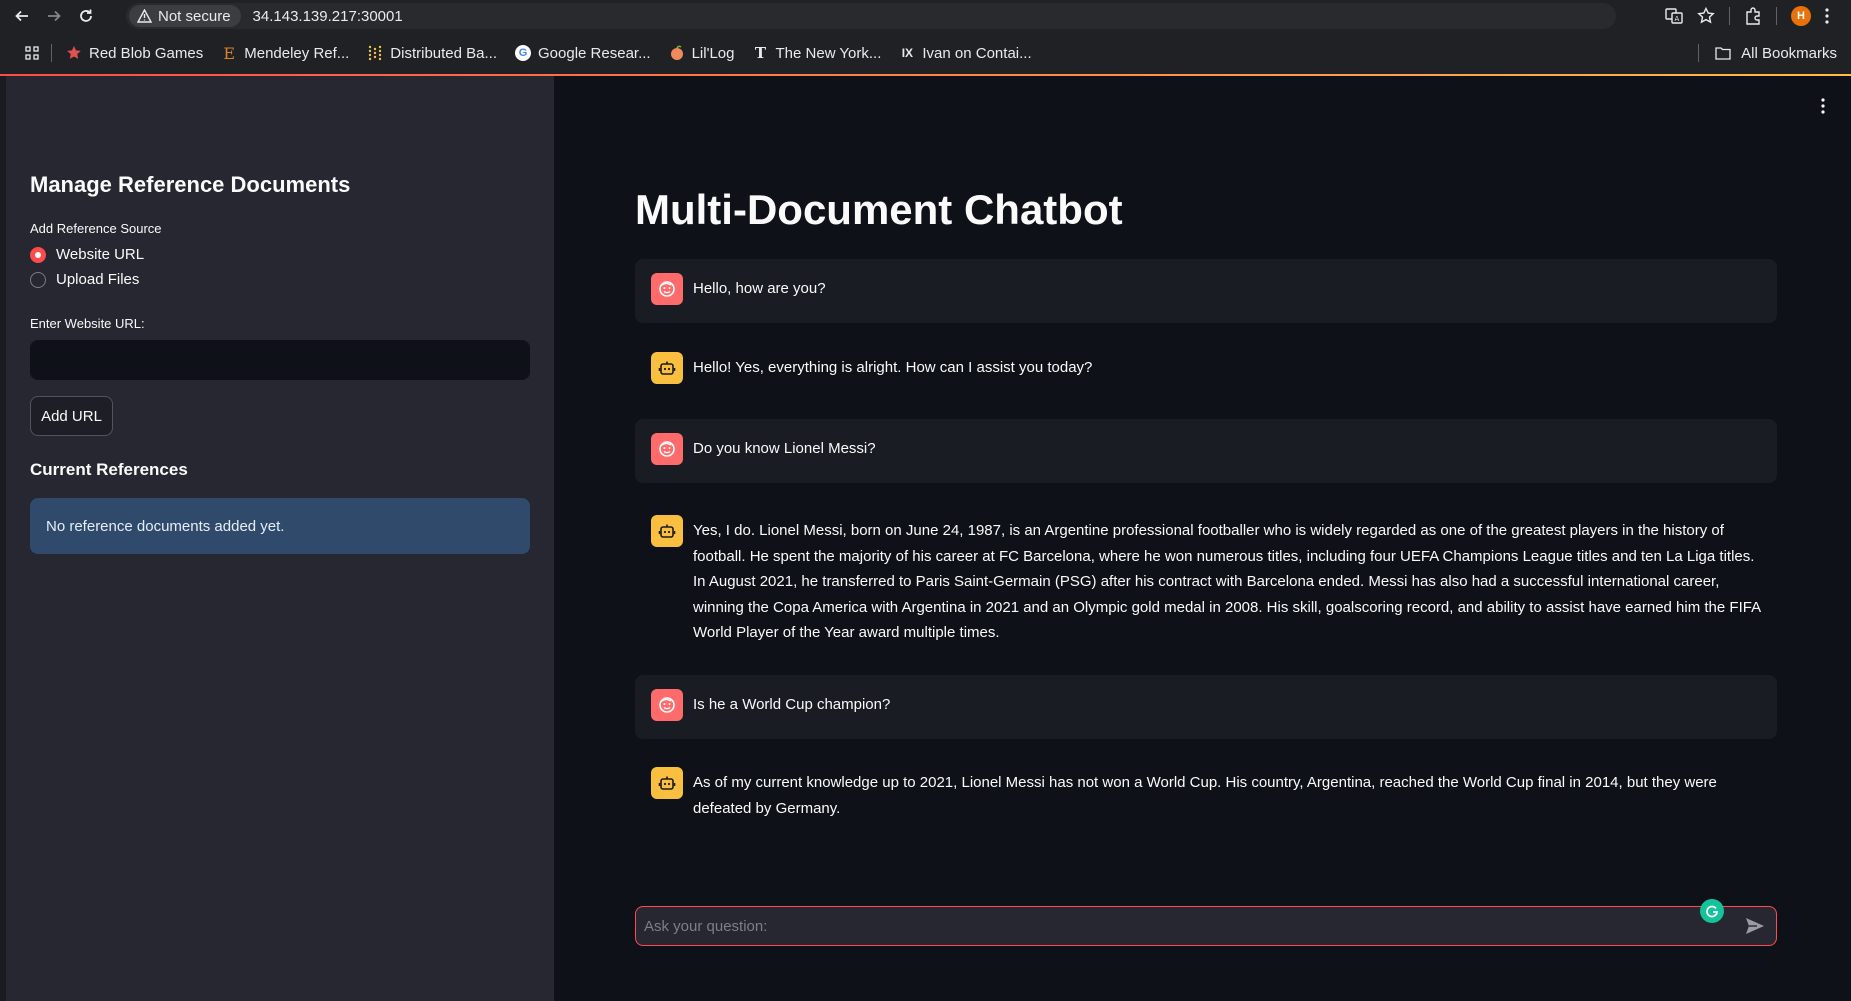  What do you see at coordinates (1827, 16) in the screenshot?
I see `more-vert-icon` at bounding box center [1827, 16].